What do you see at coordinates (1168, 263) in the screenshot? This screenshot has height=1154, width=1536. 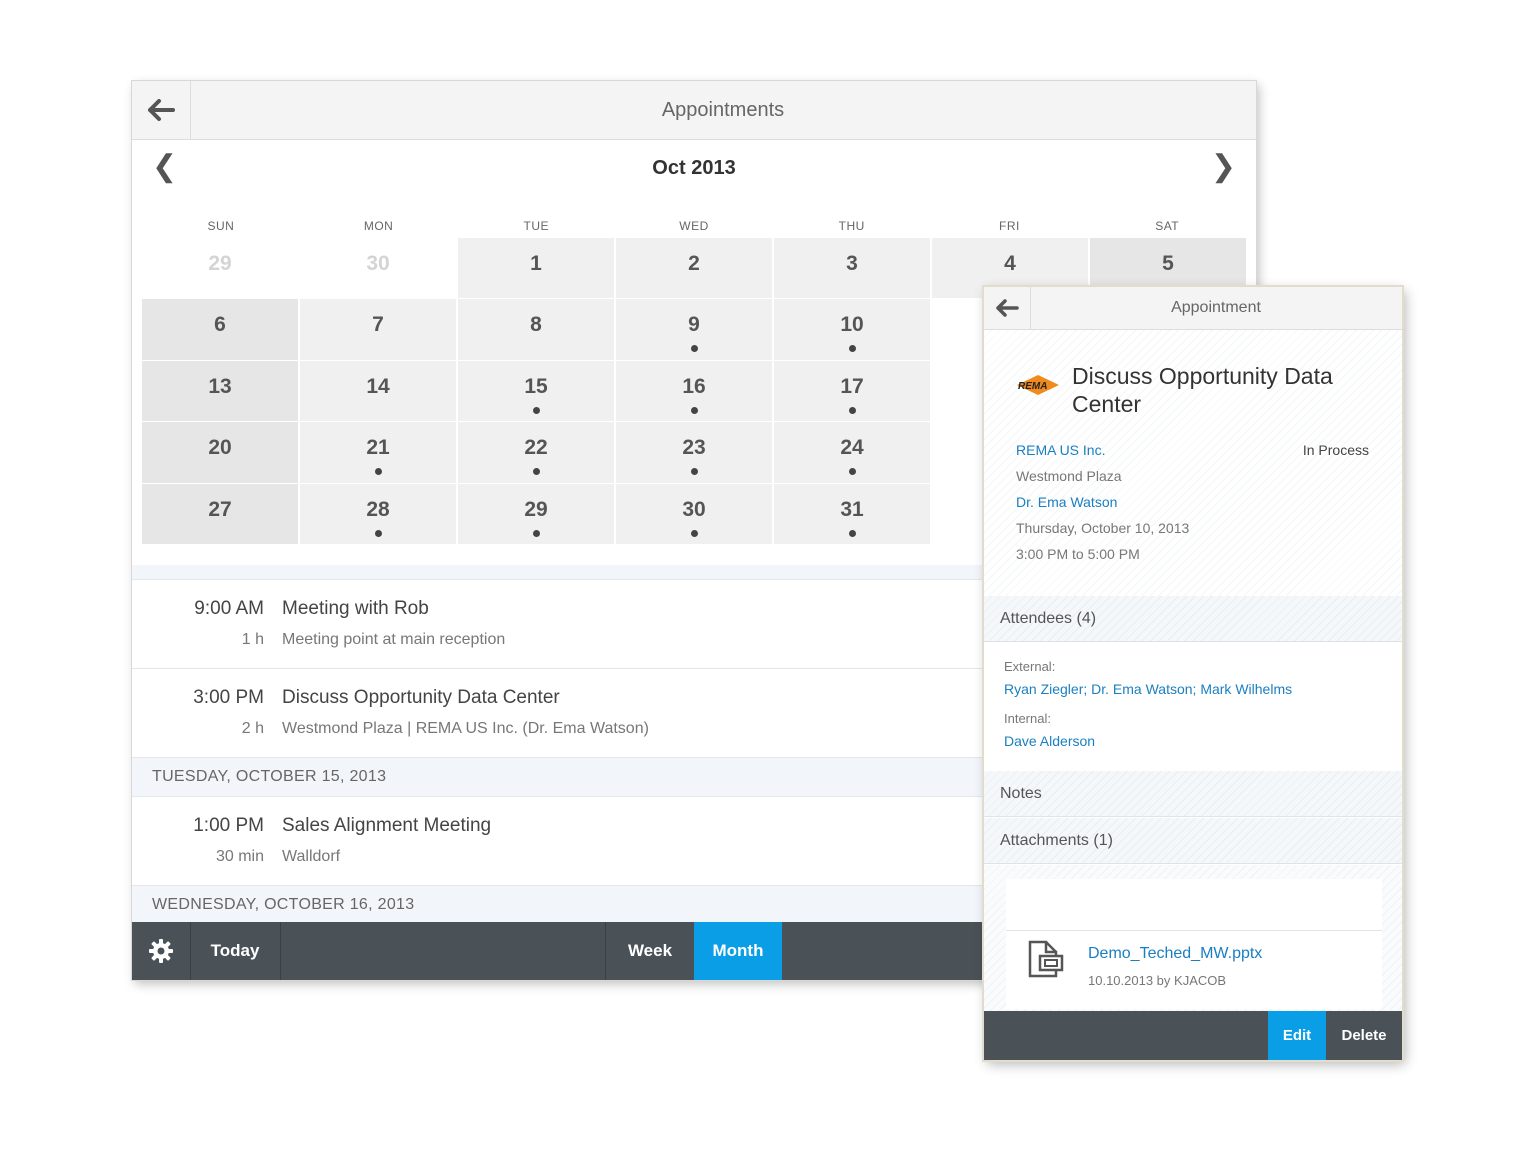 I see `day-number: 5` at bounding box center [1168, 263].